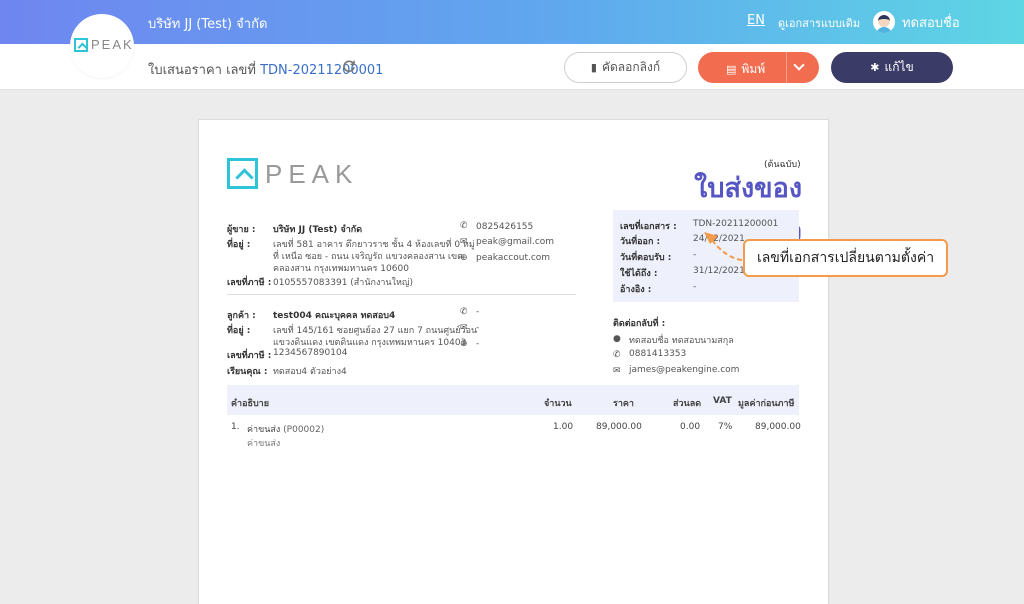  What do you see at coordinates (349, 66) in the screenshot?
I see `refresh-icon` at bounding box center [349, 66].